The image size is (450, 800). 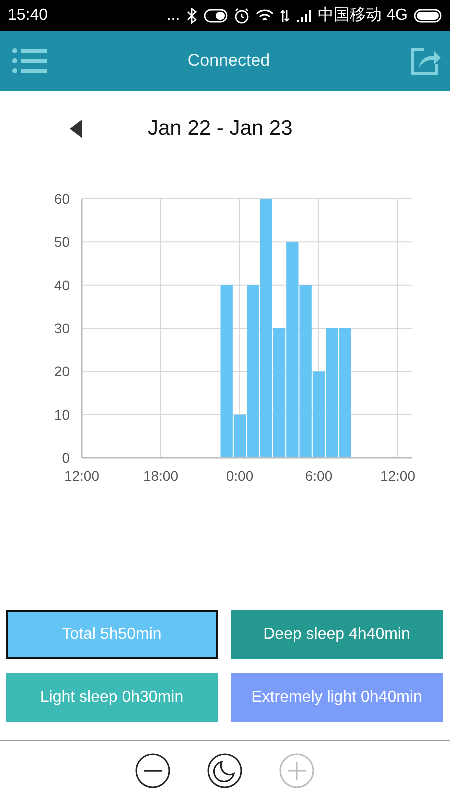 What do you see at coordinates (112, 697) in the screenshot?
I see `sleep-summary-button: Light sleep 0h30min` at bounding box center [112, 697].